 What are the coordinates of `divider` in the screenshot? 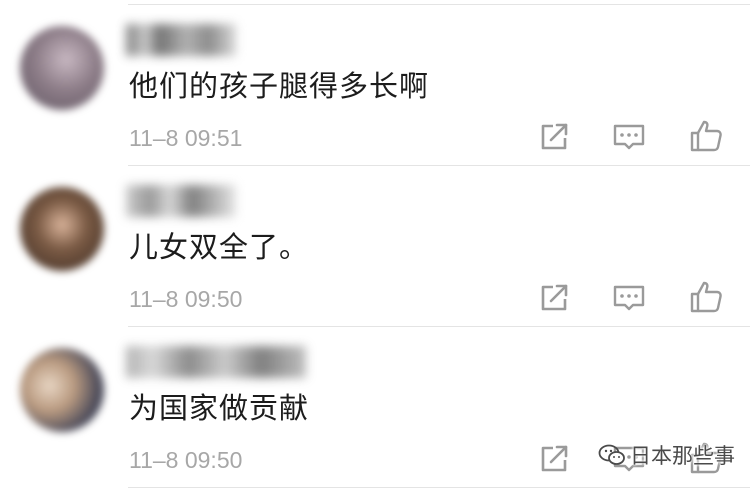 It's located at (439, 487).